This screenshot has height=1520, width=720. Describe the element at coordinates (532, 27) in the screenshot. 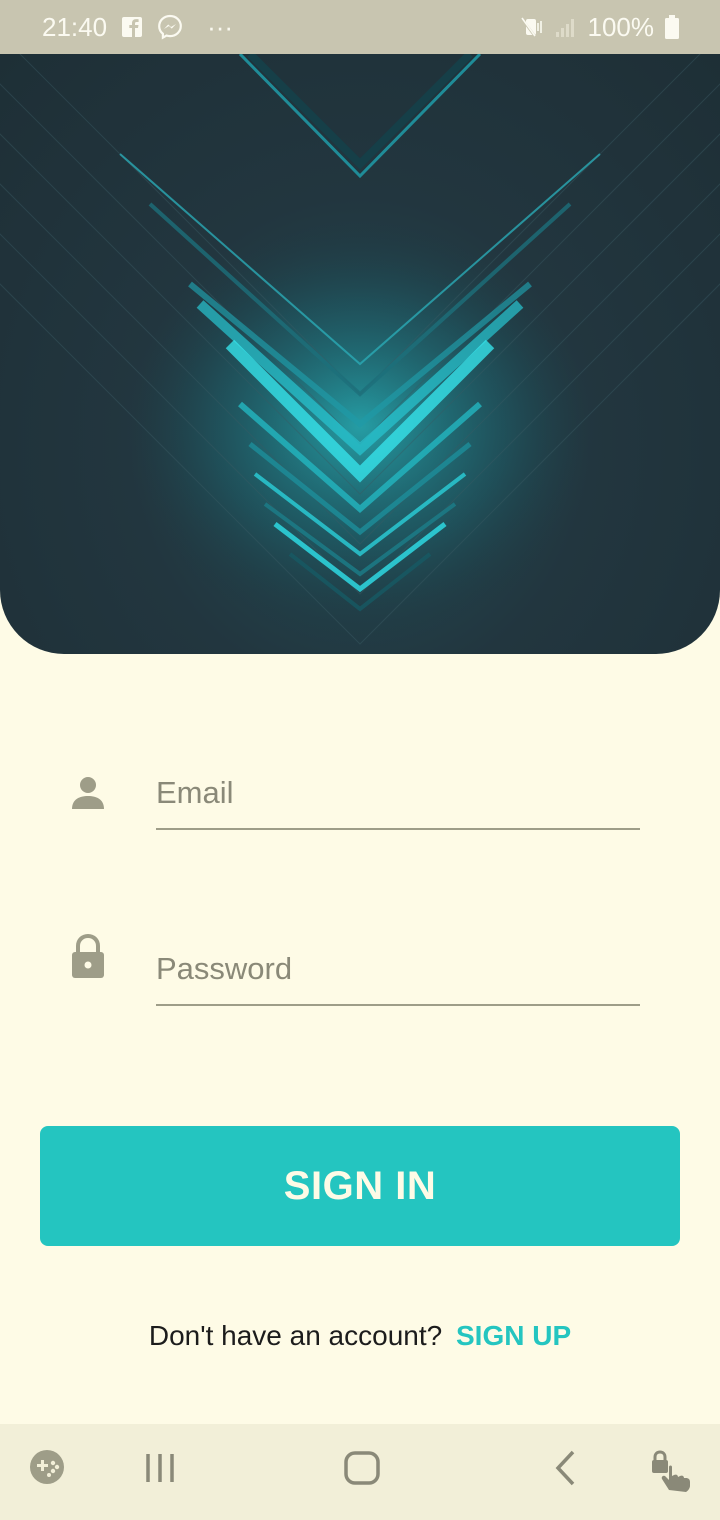

I see `mute-icon` at that location.